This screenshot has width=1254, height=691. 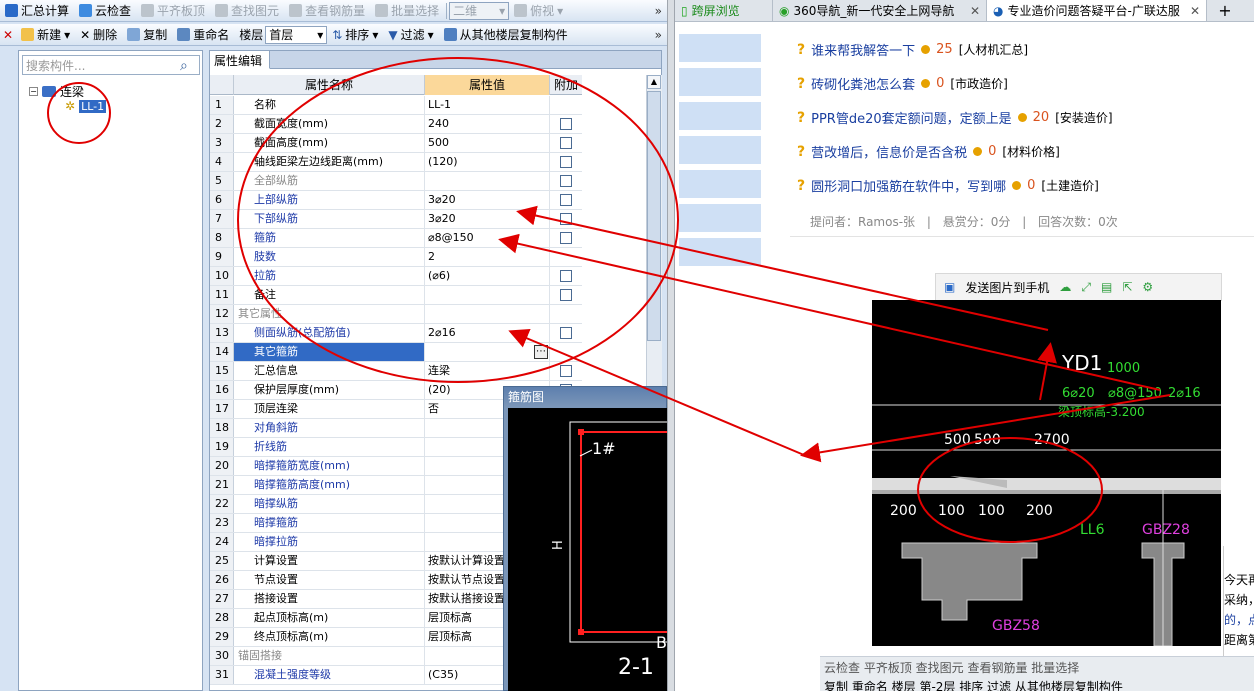 I want to click on grid-row: 12 其它属性, so click(x=396, y=314).